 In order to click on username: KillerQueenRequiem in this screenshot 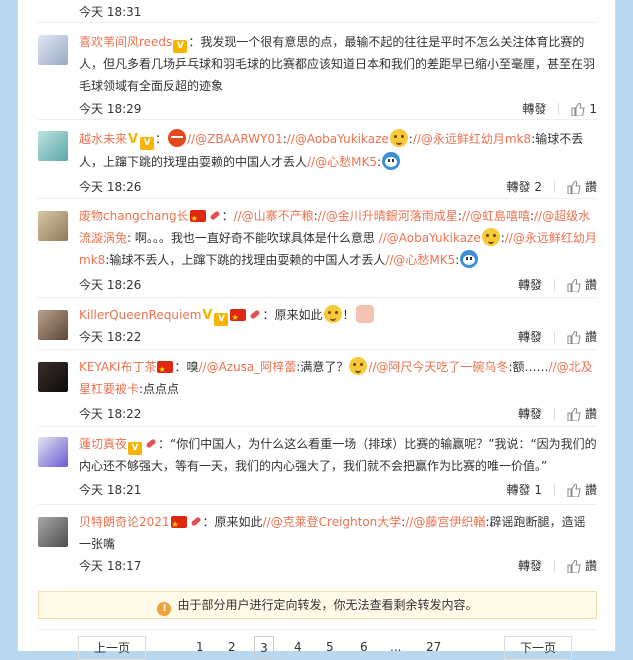, I will do `click(140, 315)`.